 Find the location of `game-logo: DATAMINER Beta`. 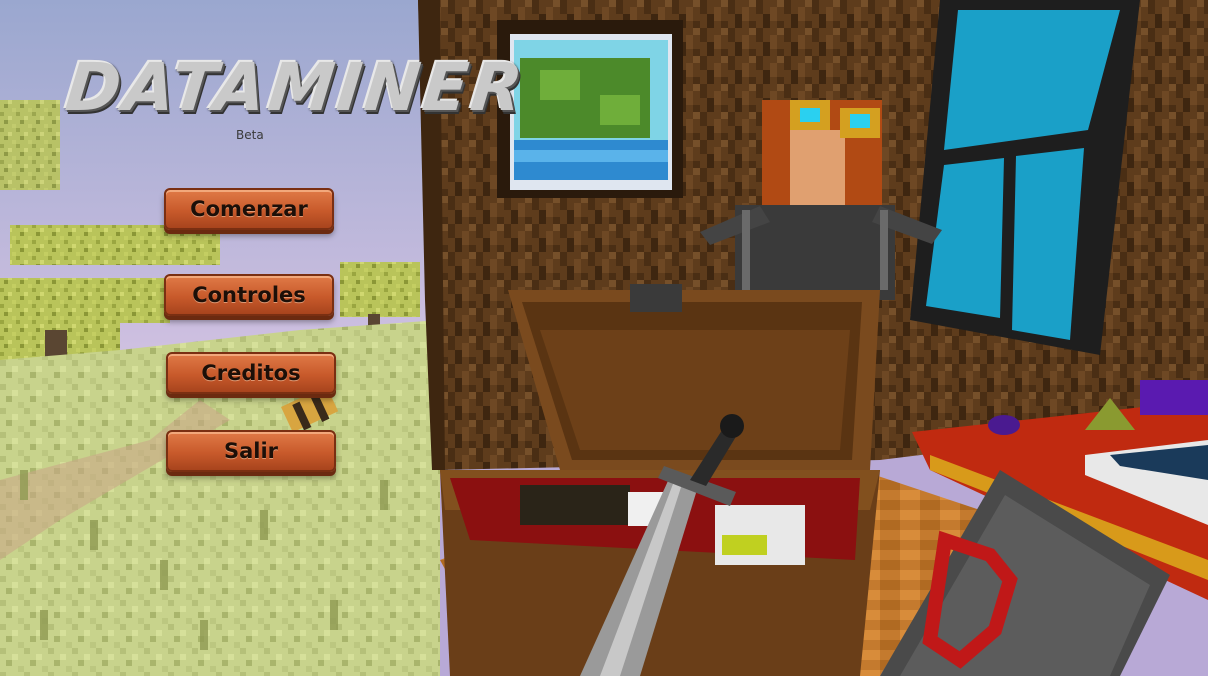

game-logo: DATAMINER Beta is located at coordinates (295, 98).